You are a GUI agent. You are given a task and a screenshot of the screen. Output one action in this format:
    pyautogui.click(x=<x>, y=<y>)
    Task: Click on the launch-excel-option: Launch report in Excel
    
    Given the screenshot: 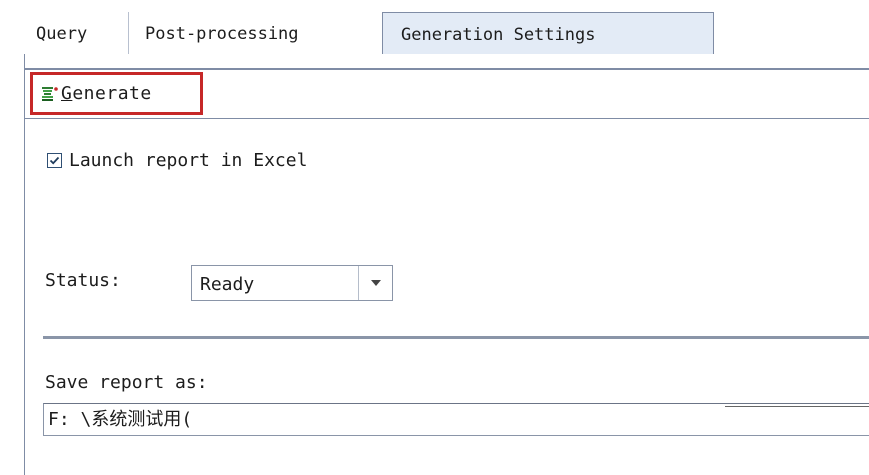 What is the action you would take?
    pyautogui.click(x=177, y=160)
    